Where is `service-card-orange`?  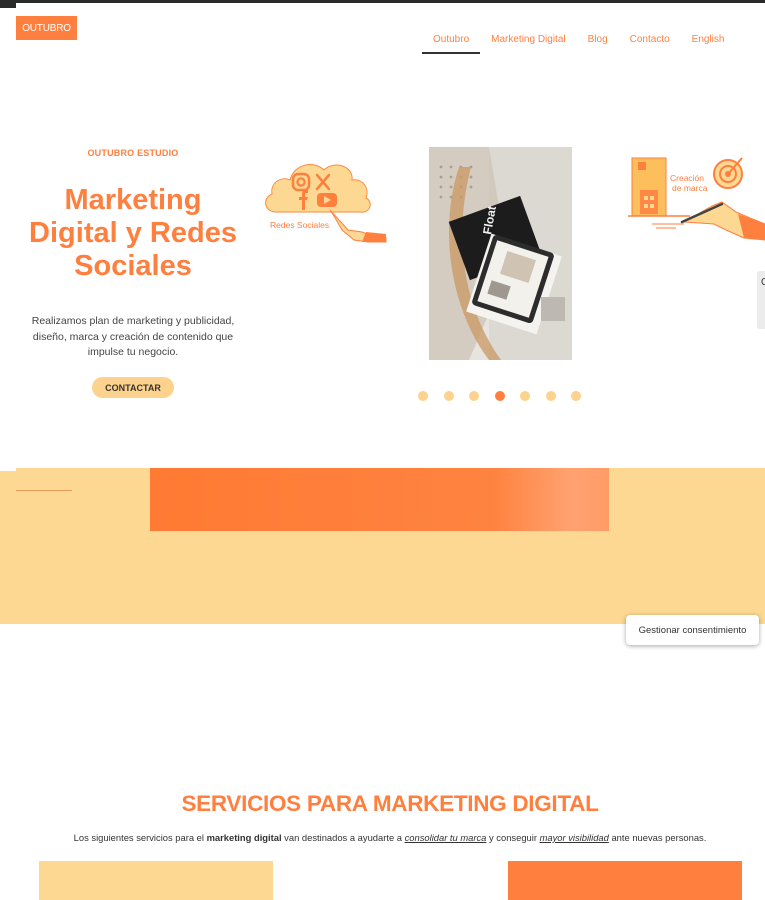 service-card-orange is located at coordinates (625, 880).